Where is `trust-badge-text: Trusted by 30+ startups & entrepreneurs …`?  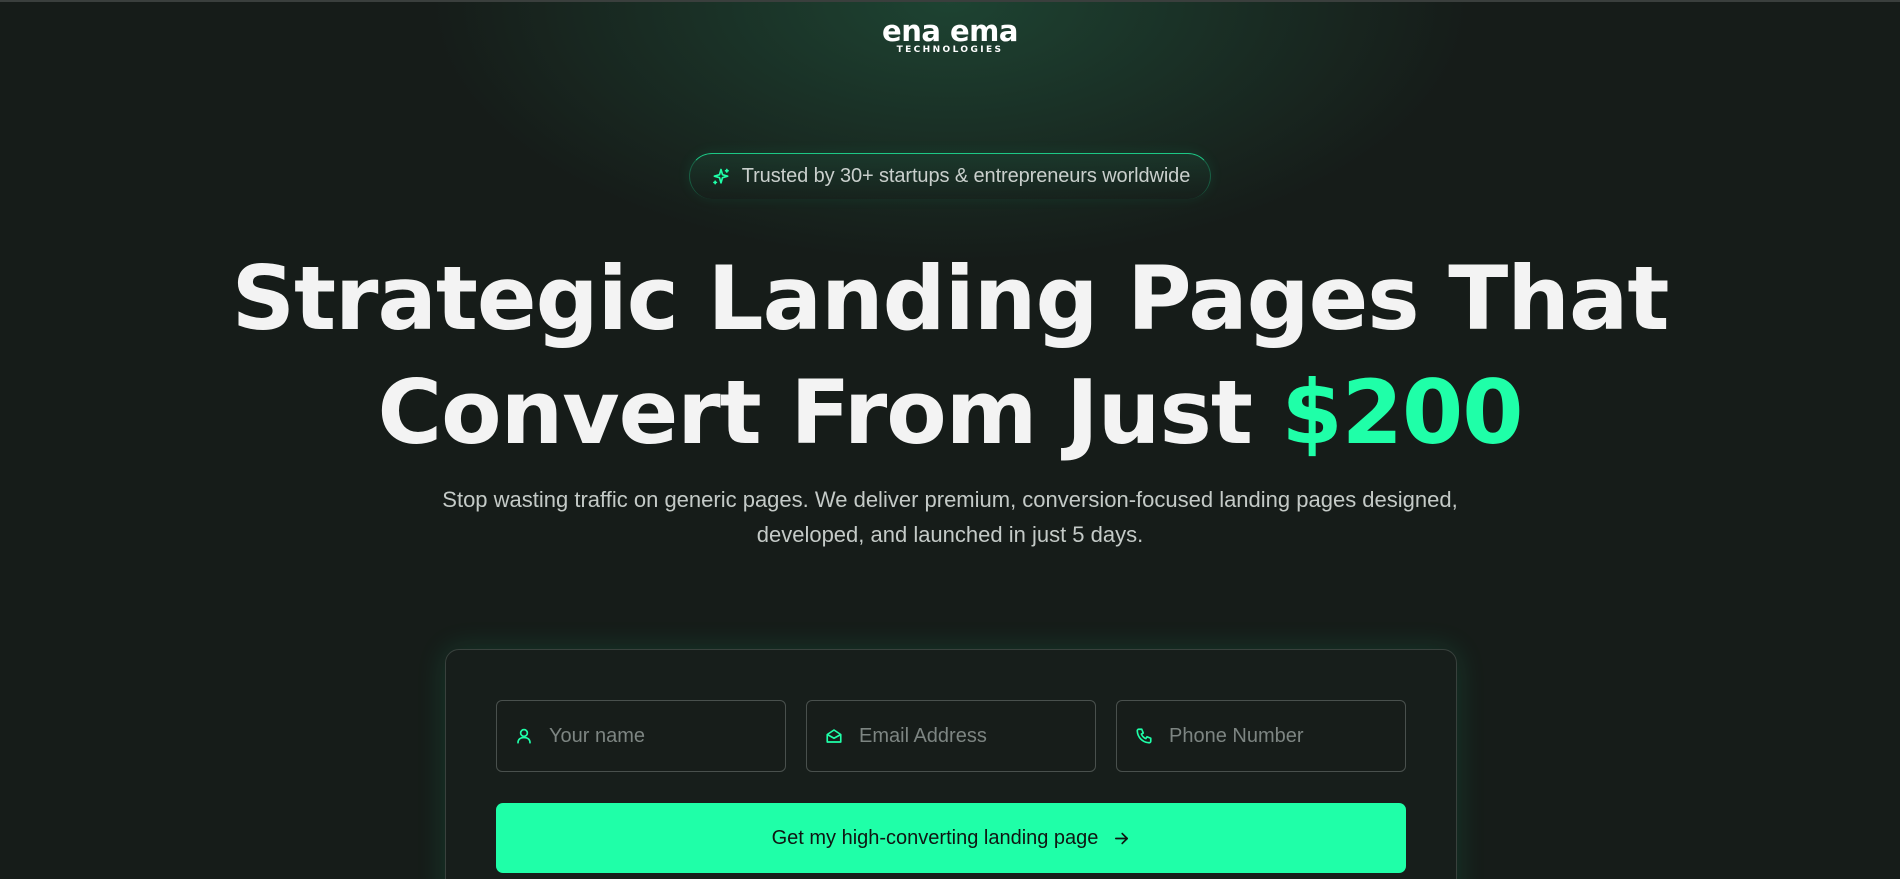 trust-badge-text: Trusted by 30+ startups & entrepreneurs … is located at coordinates (966, 176).